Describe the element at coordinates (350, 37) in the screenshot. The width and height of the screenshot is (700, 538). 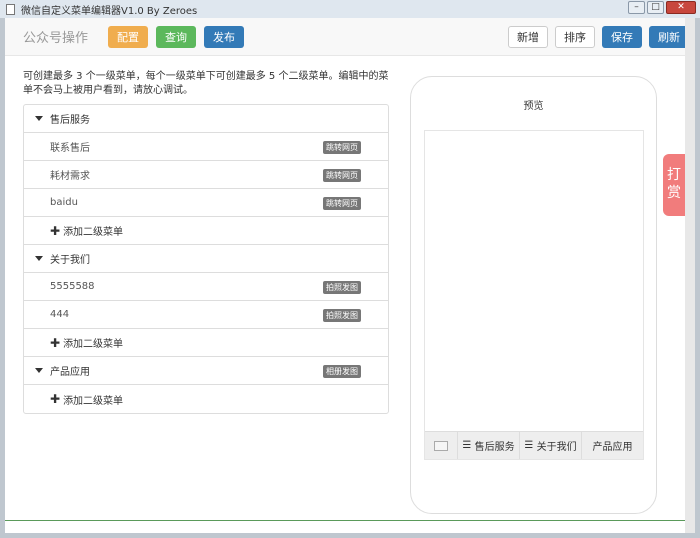
I see `navbar: 公众号操作 配置 查询 发布 新增 排序 保存 刷新` at that location.